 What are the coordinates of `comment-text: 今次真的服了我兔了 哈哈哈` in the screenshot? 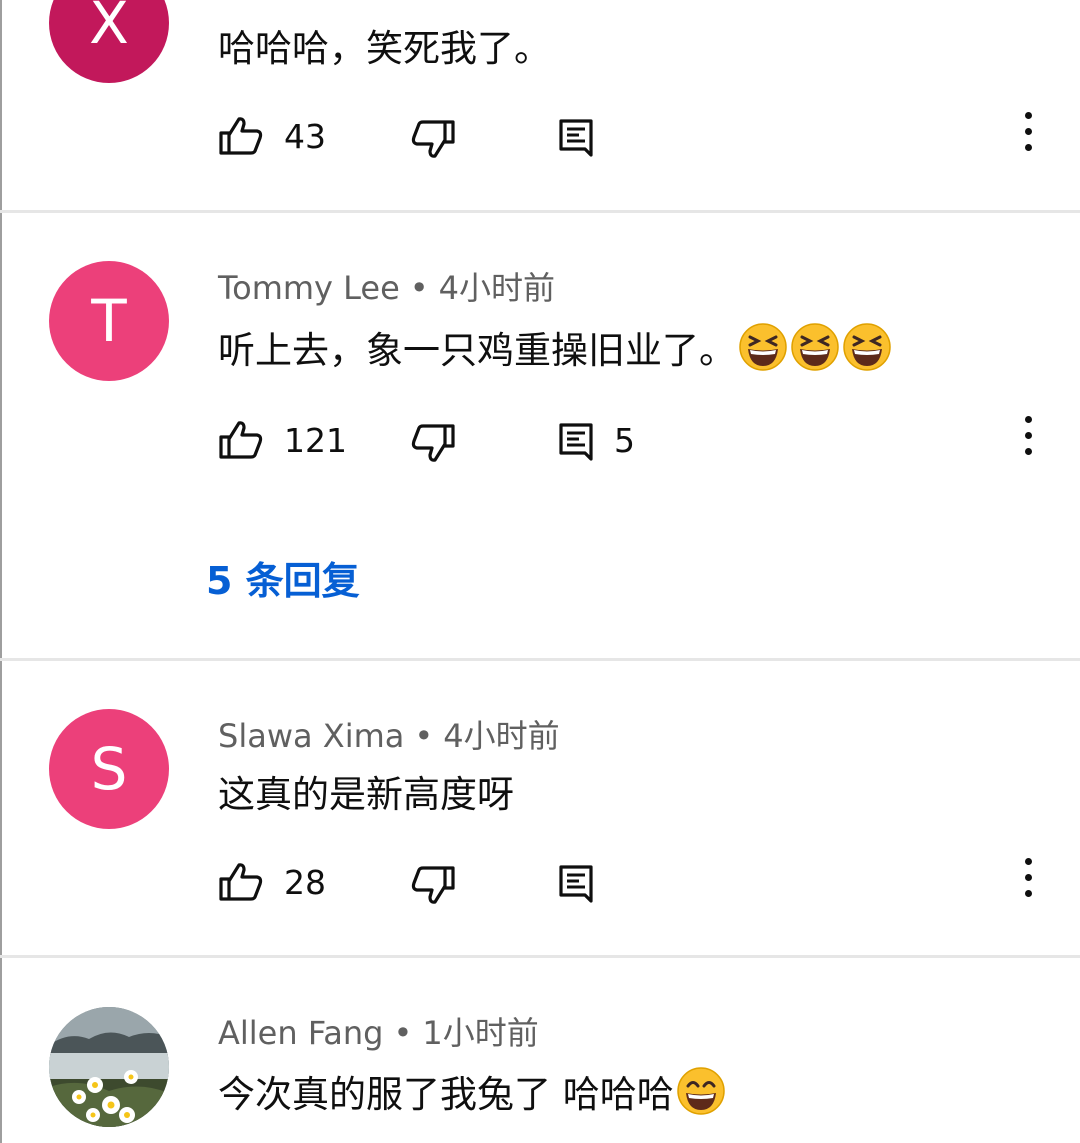 It's located at (472, 1091).